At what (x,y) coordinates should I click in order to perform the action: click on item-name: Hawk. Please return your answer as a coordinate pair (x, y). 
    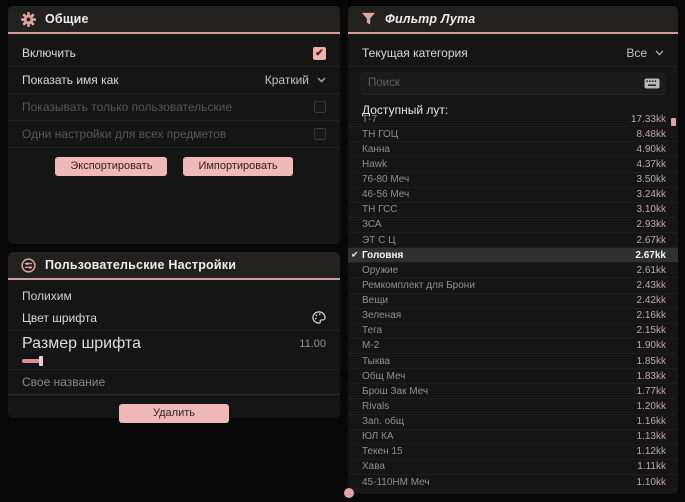
    Looking at the image, I should click on (375, 164).